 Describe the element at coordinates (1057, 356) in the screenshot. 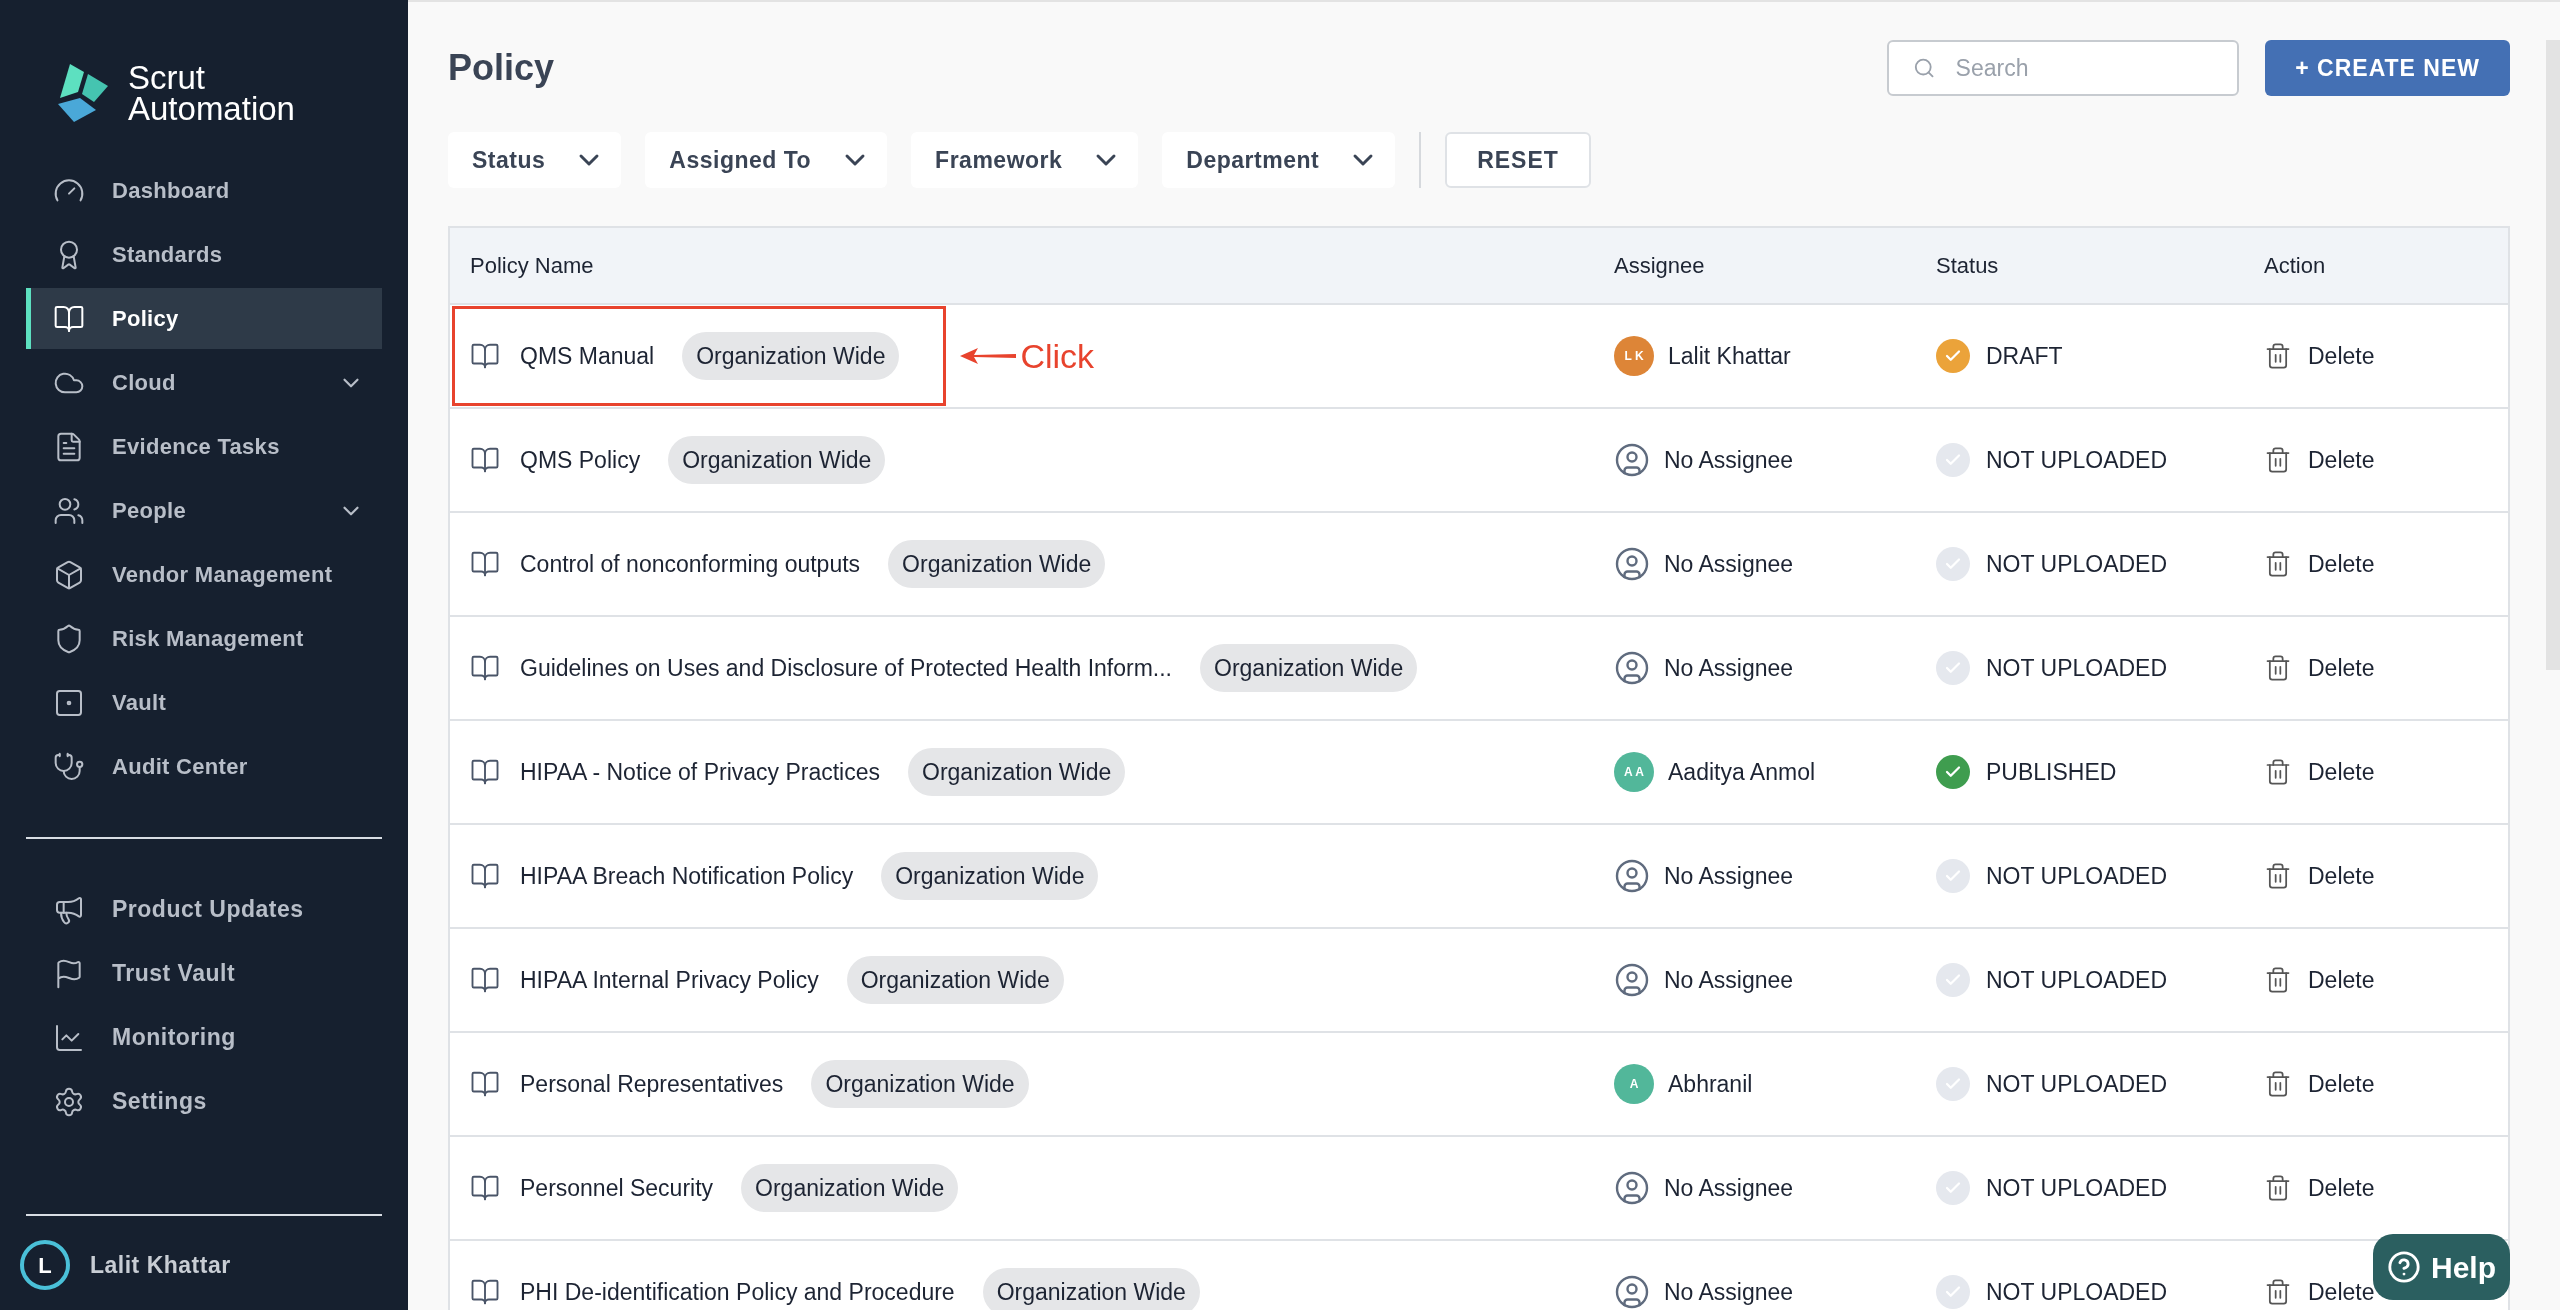

I see `callout-text: Click` at that location.